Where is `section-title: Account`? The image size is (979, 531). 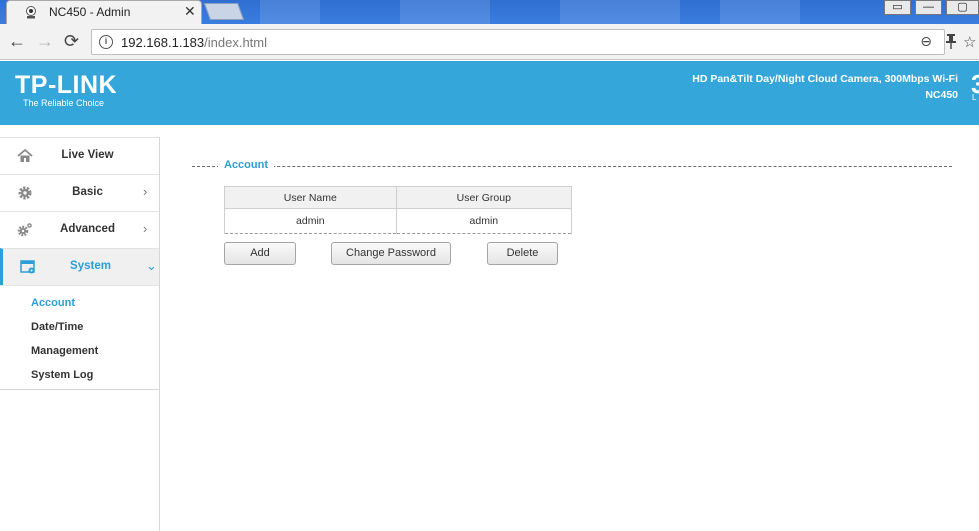
section-title: Account is located at coordinates (246, 165).